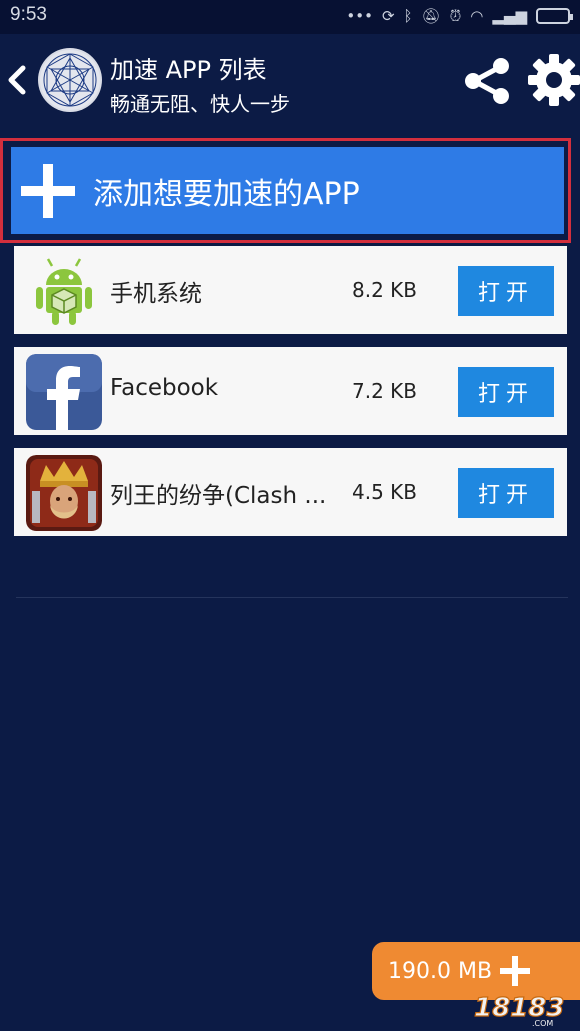  I want to click on app-header: 加速 APP 列表 畅通无阻、快人一步, so click(290, 82).